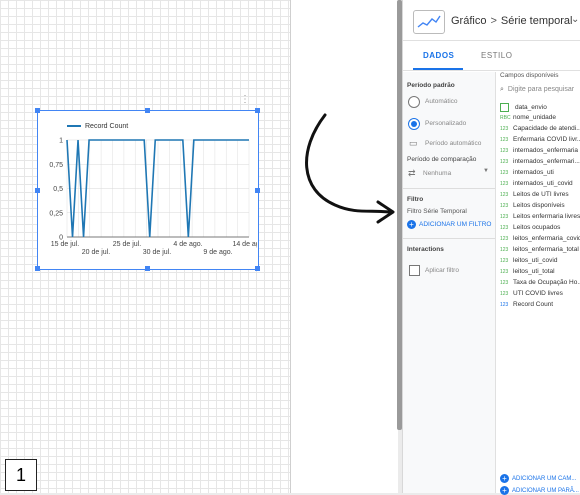  What do you see at coordinates (147, 268) in the screenshot?
I see `resize-handle-bm` at bounding box center [147, 268].